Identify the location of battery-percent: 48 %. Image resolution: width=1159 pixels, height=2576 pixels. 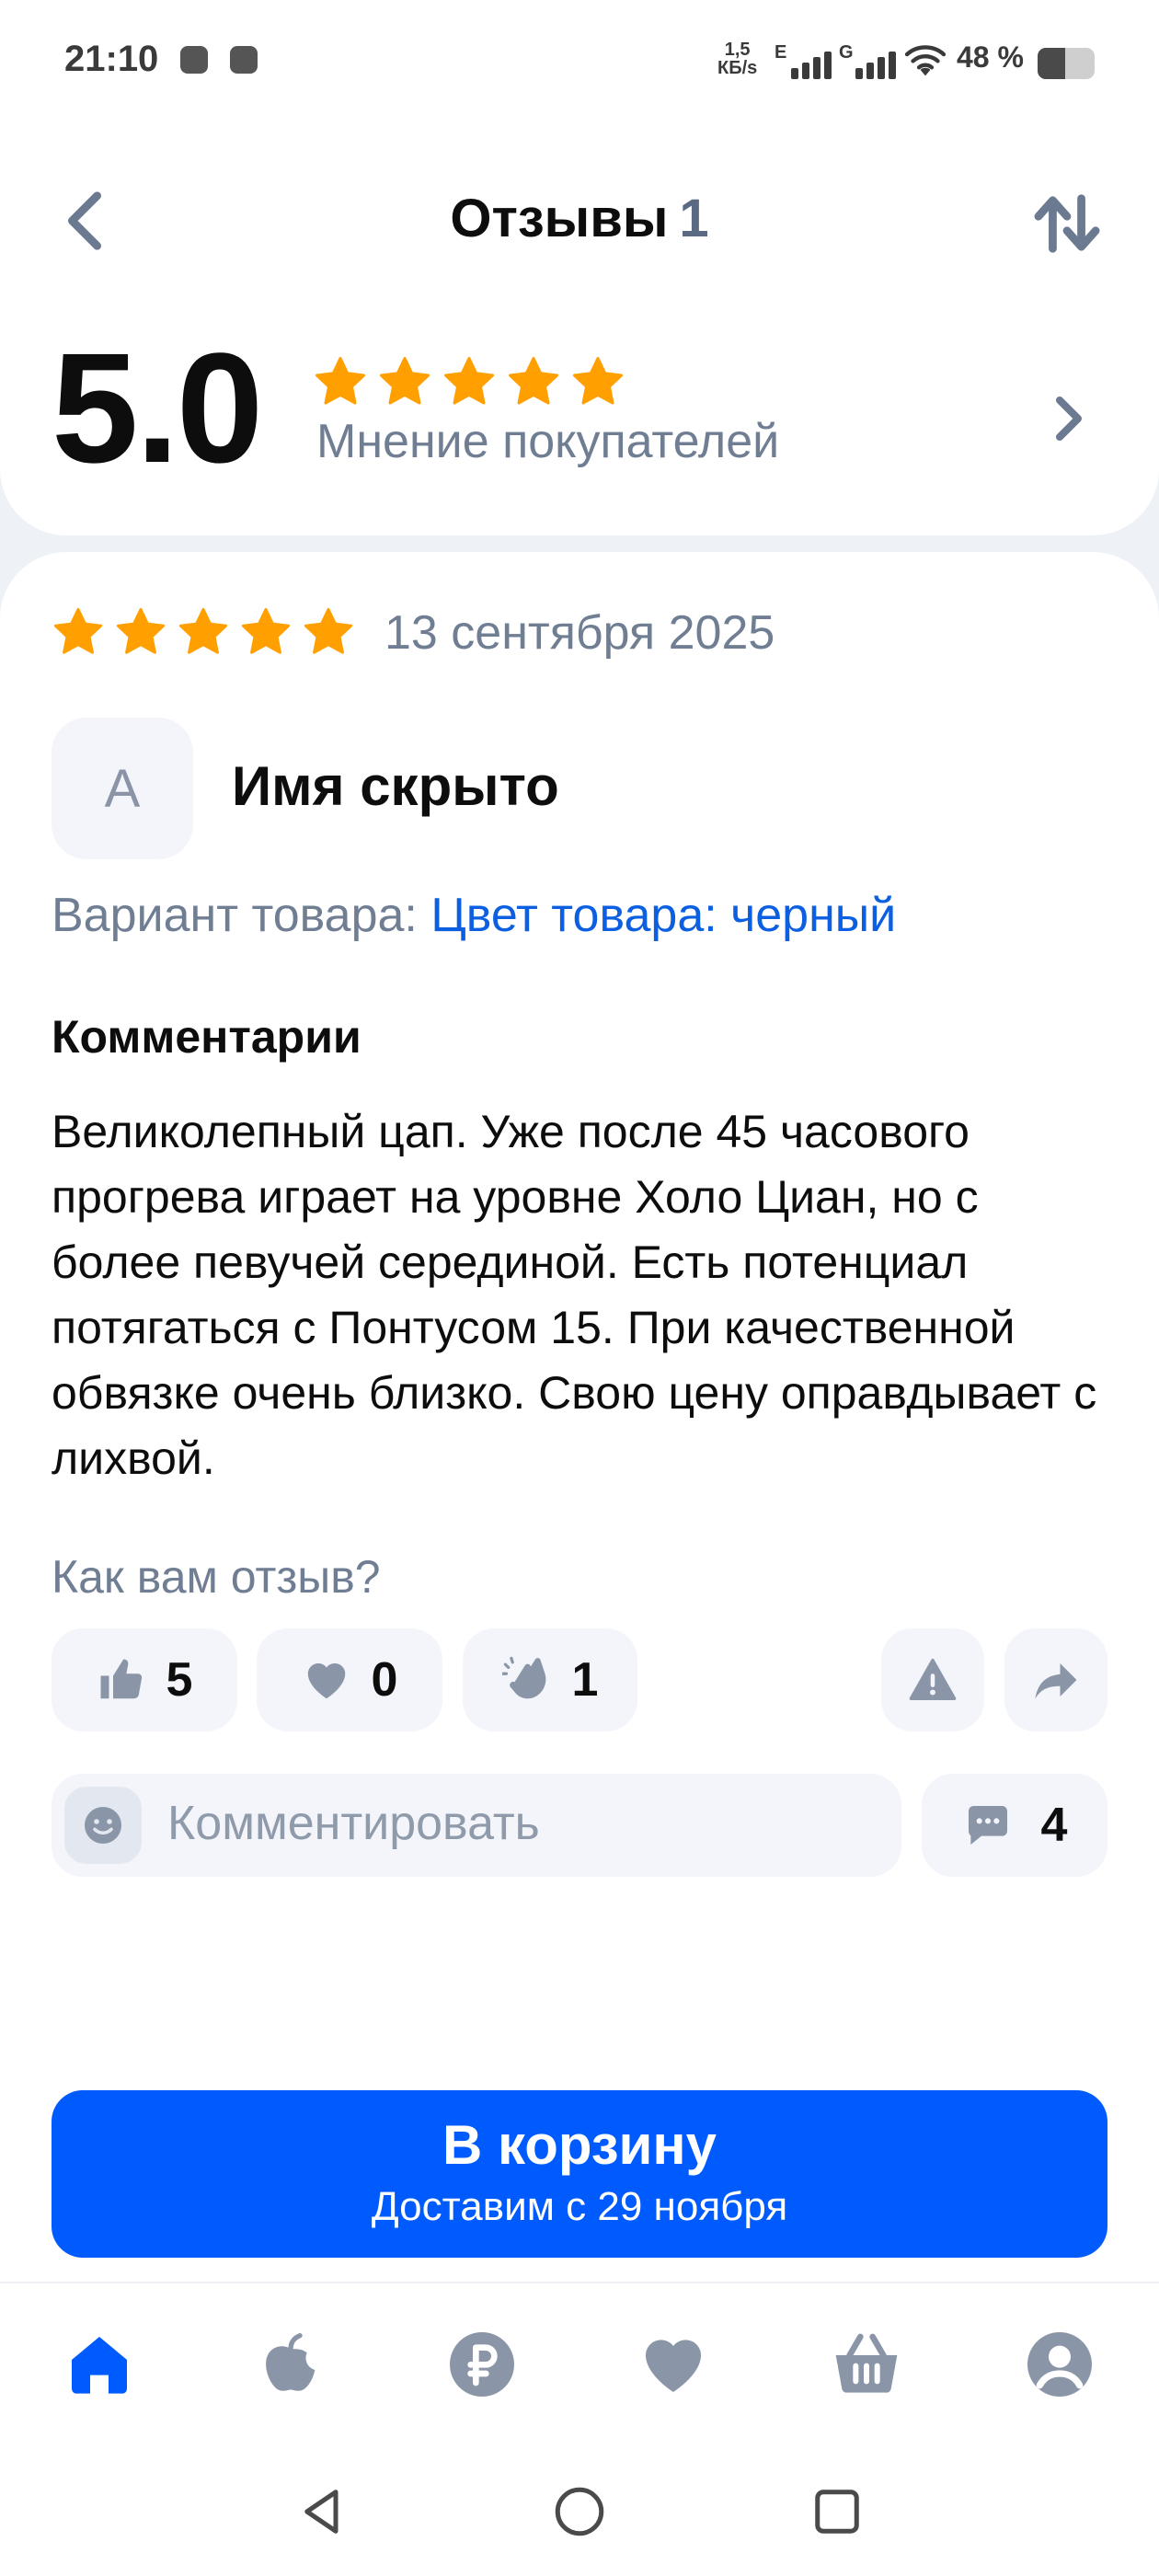
(990, 57).